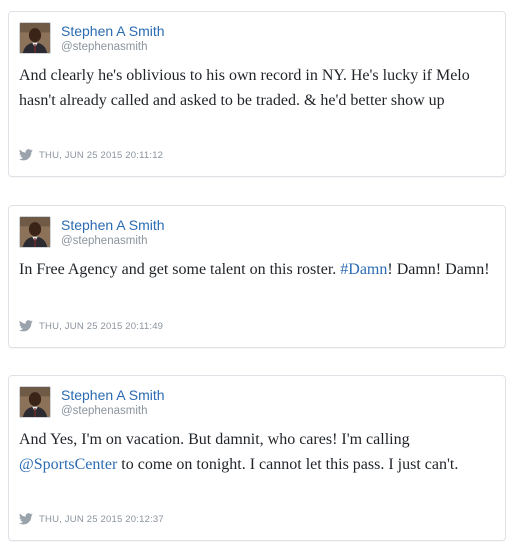 The image size is (516, 550). Describe the element at coordinates (101, 326) in the screenshot. I see `tweet-timestamp: THU, JUN 25 2015 20:11:49` at that location.